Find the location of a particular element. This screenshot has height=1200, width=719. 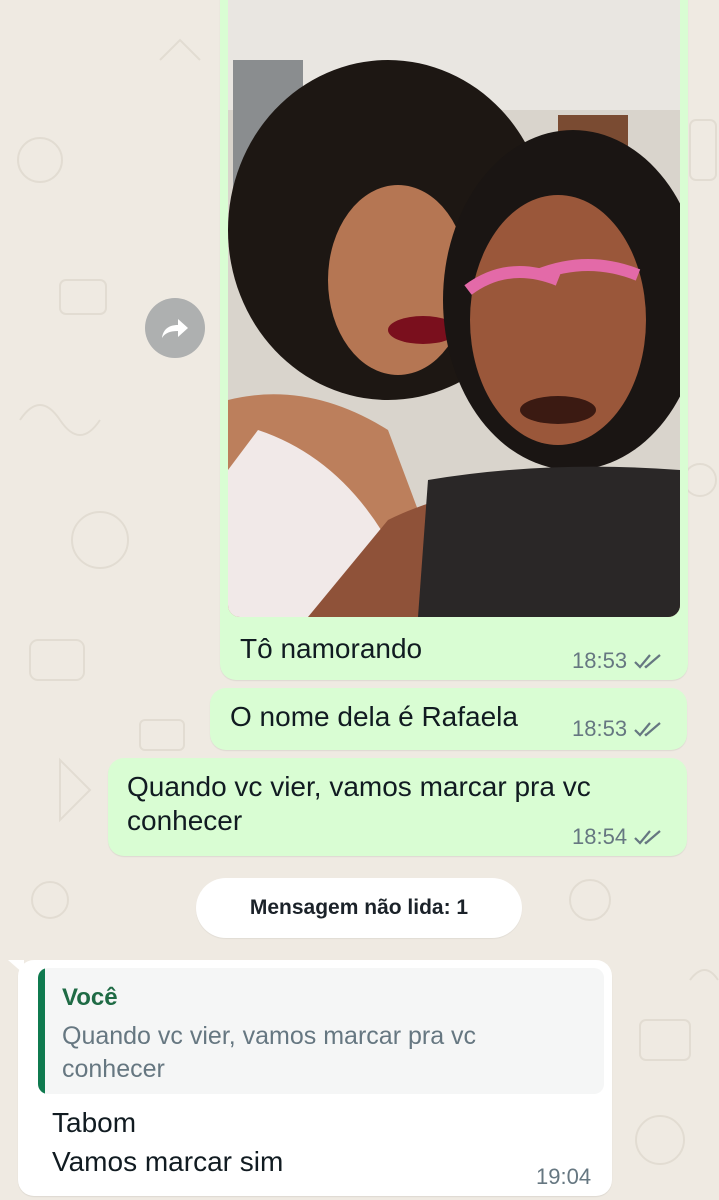

message-text-line2: Vamos marcar sim is located at coordinates (168, 1161).